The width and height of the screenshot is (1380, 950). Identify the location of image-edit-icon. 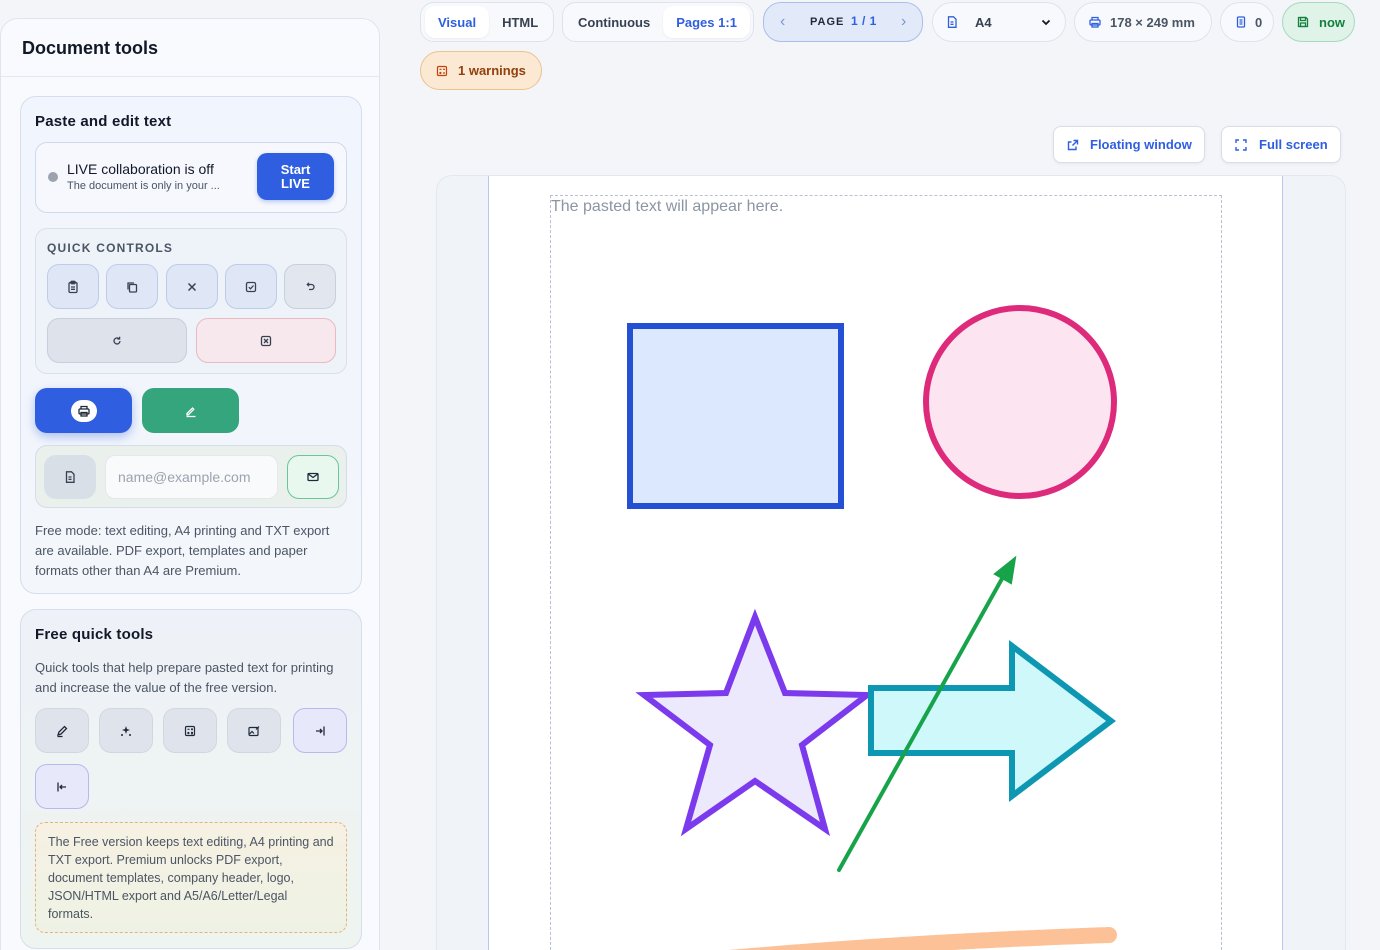
(254, 730).